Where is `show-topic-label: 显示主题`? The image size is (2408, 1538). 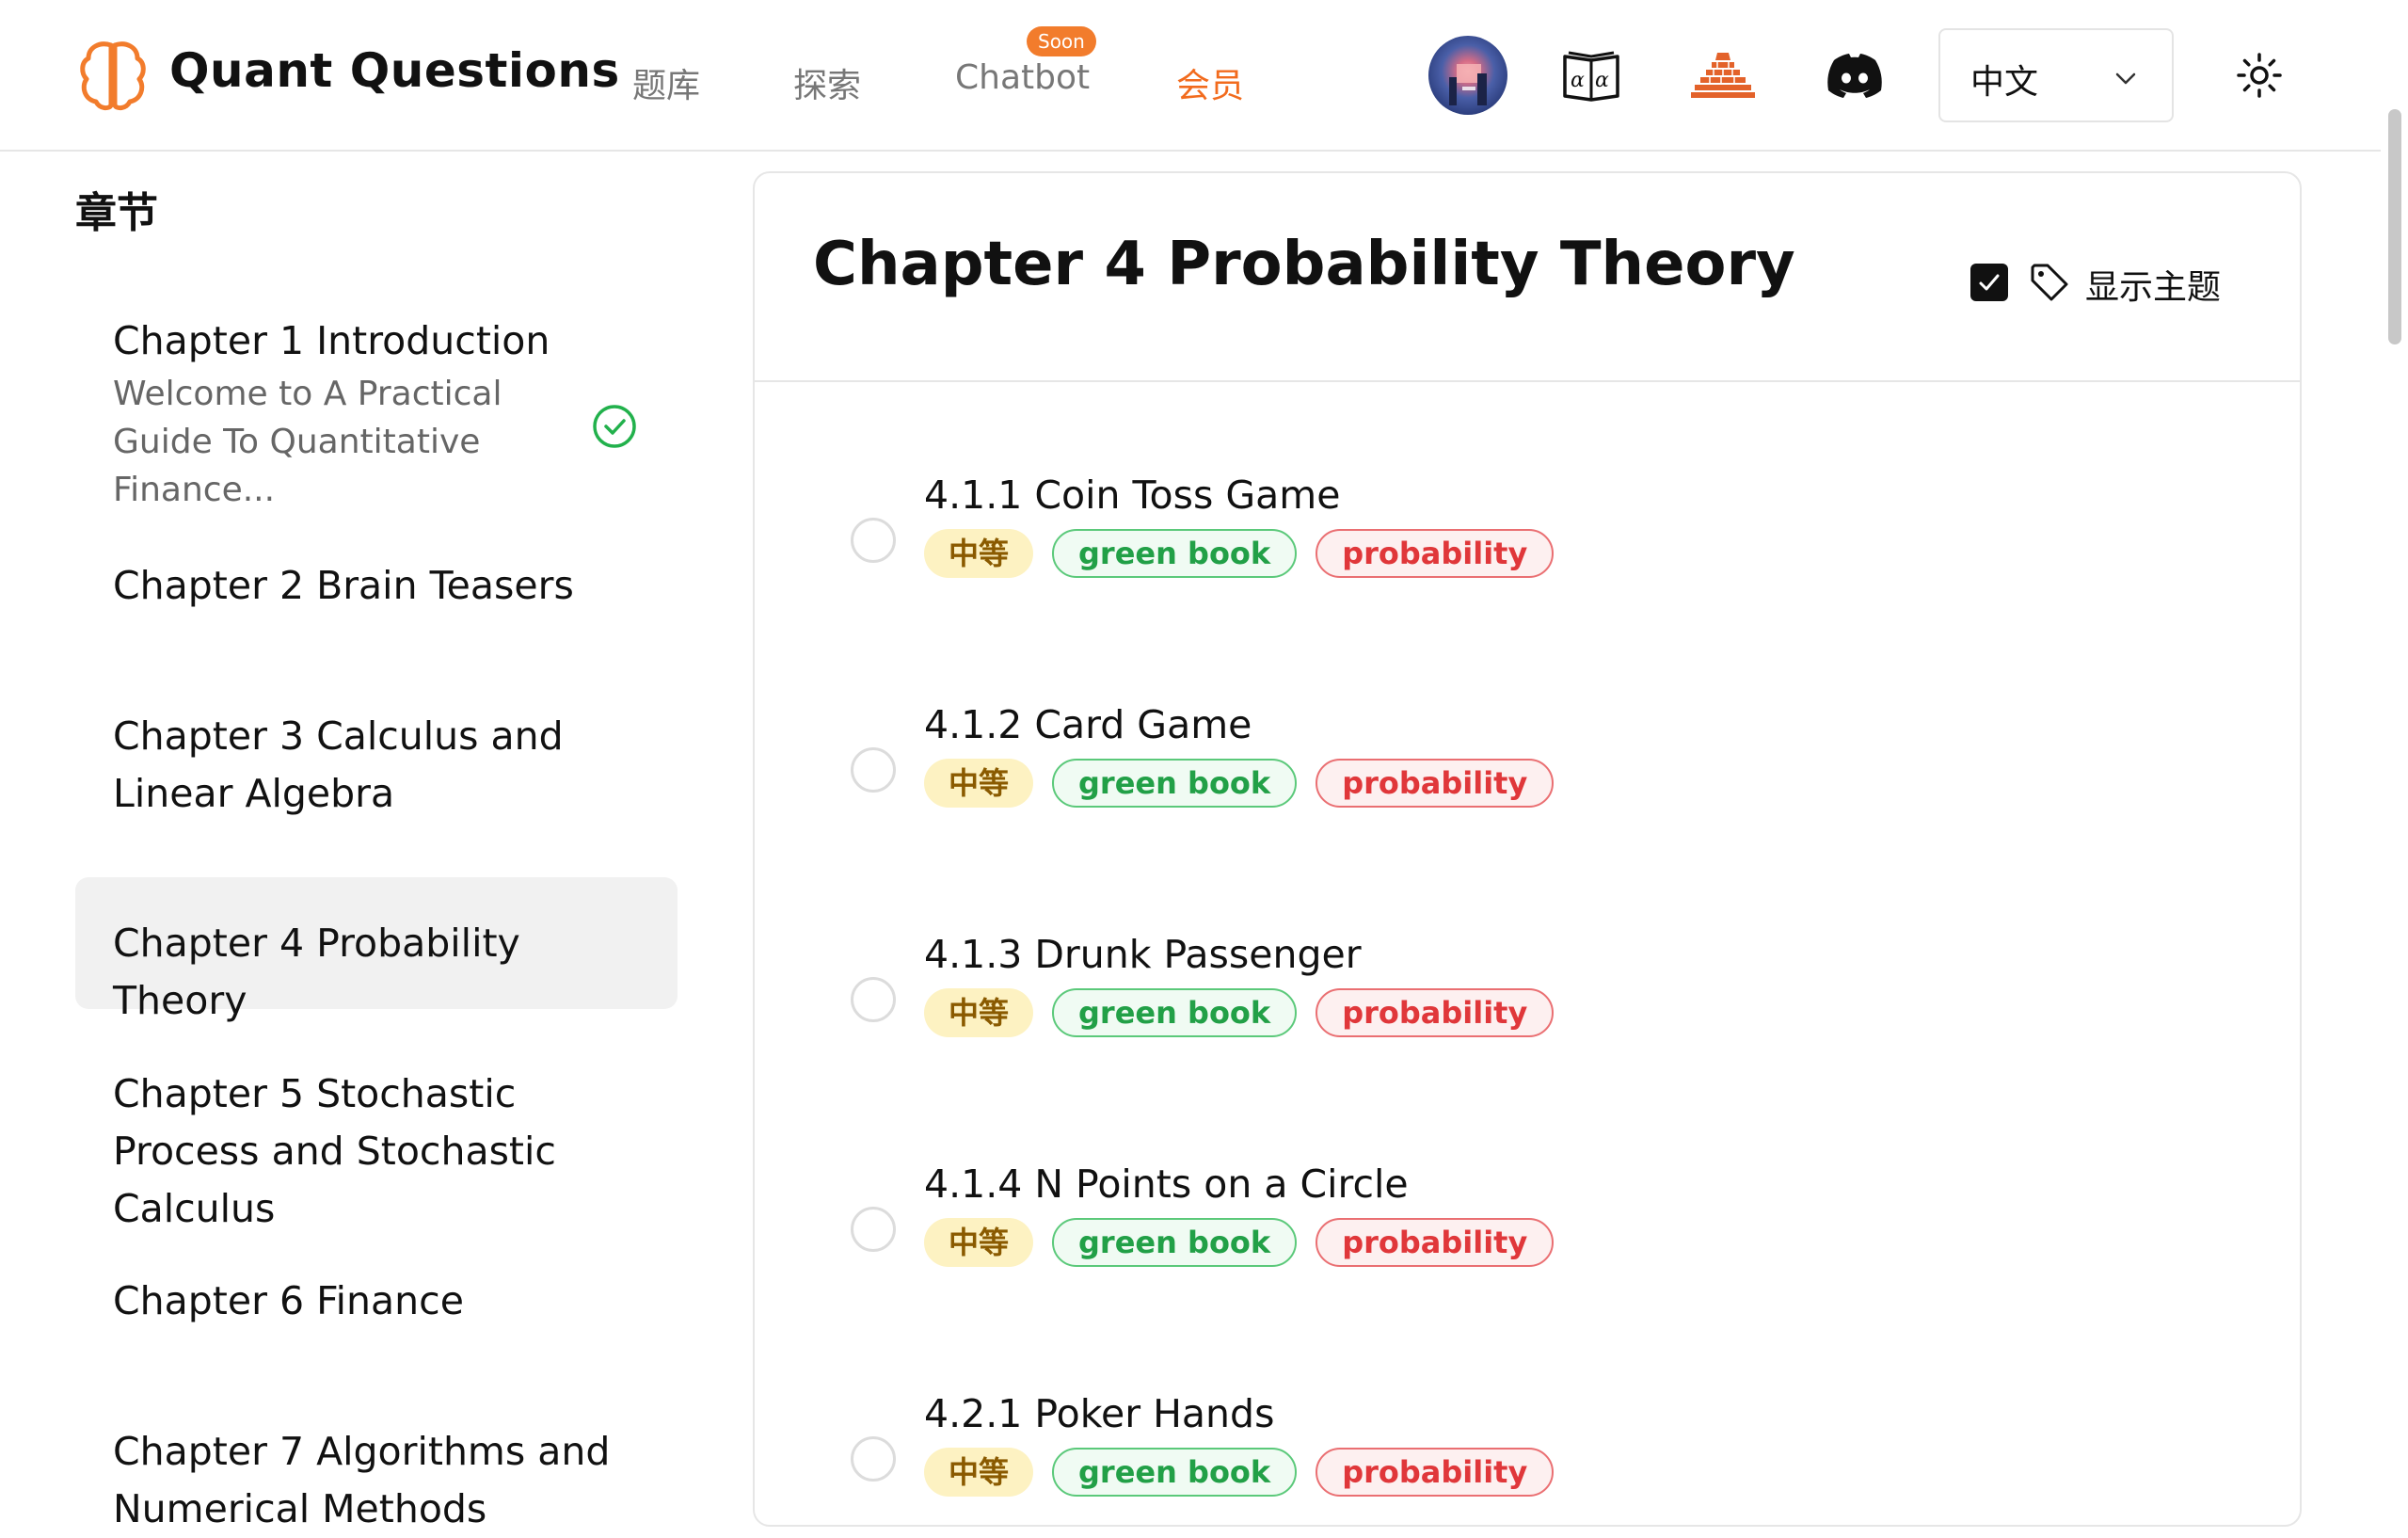 show-topic-label: 显示主题 is located at coordinates (2153, 287).